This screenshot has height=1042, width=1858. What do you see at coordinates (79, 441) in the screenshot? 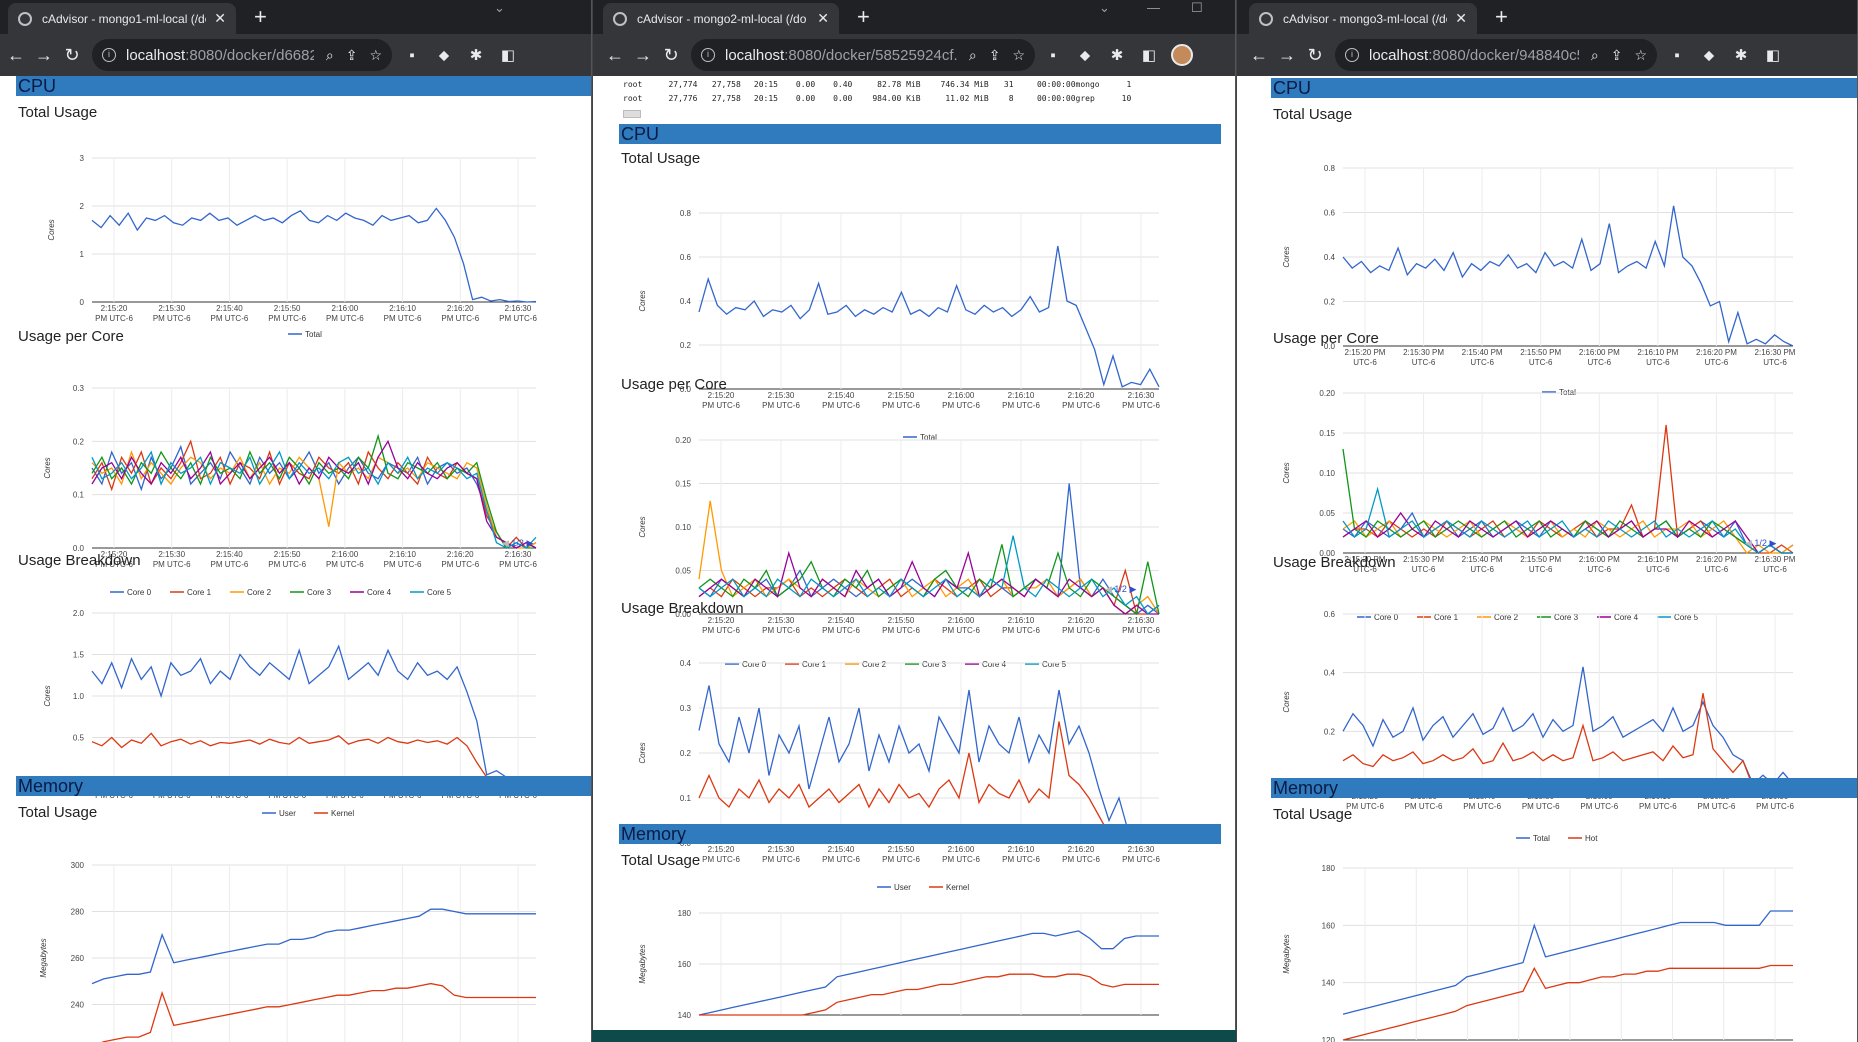
I see `y-tick-label: 0.2` at bounding box center [79, 441].